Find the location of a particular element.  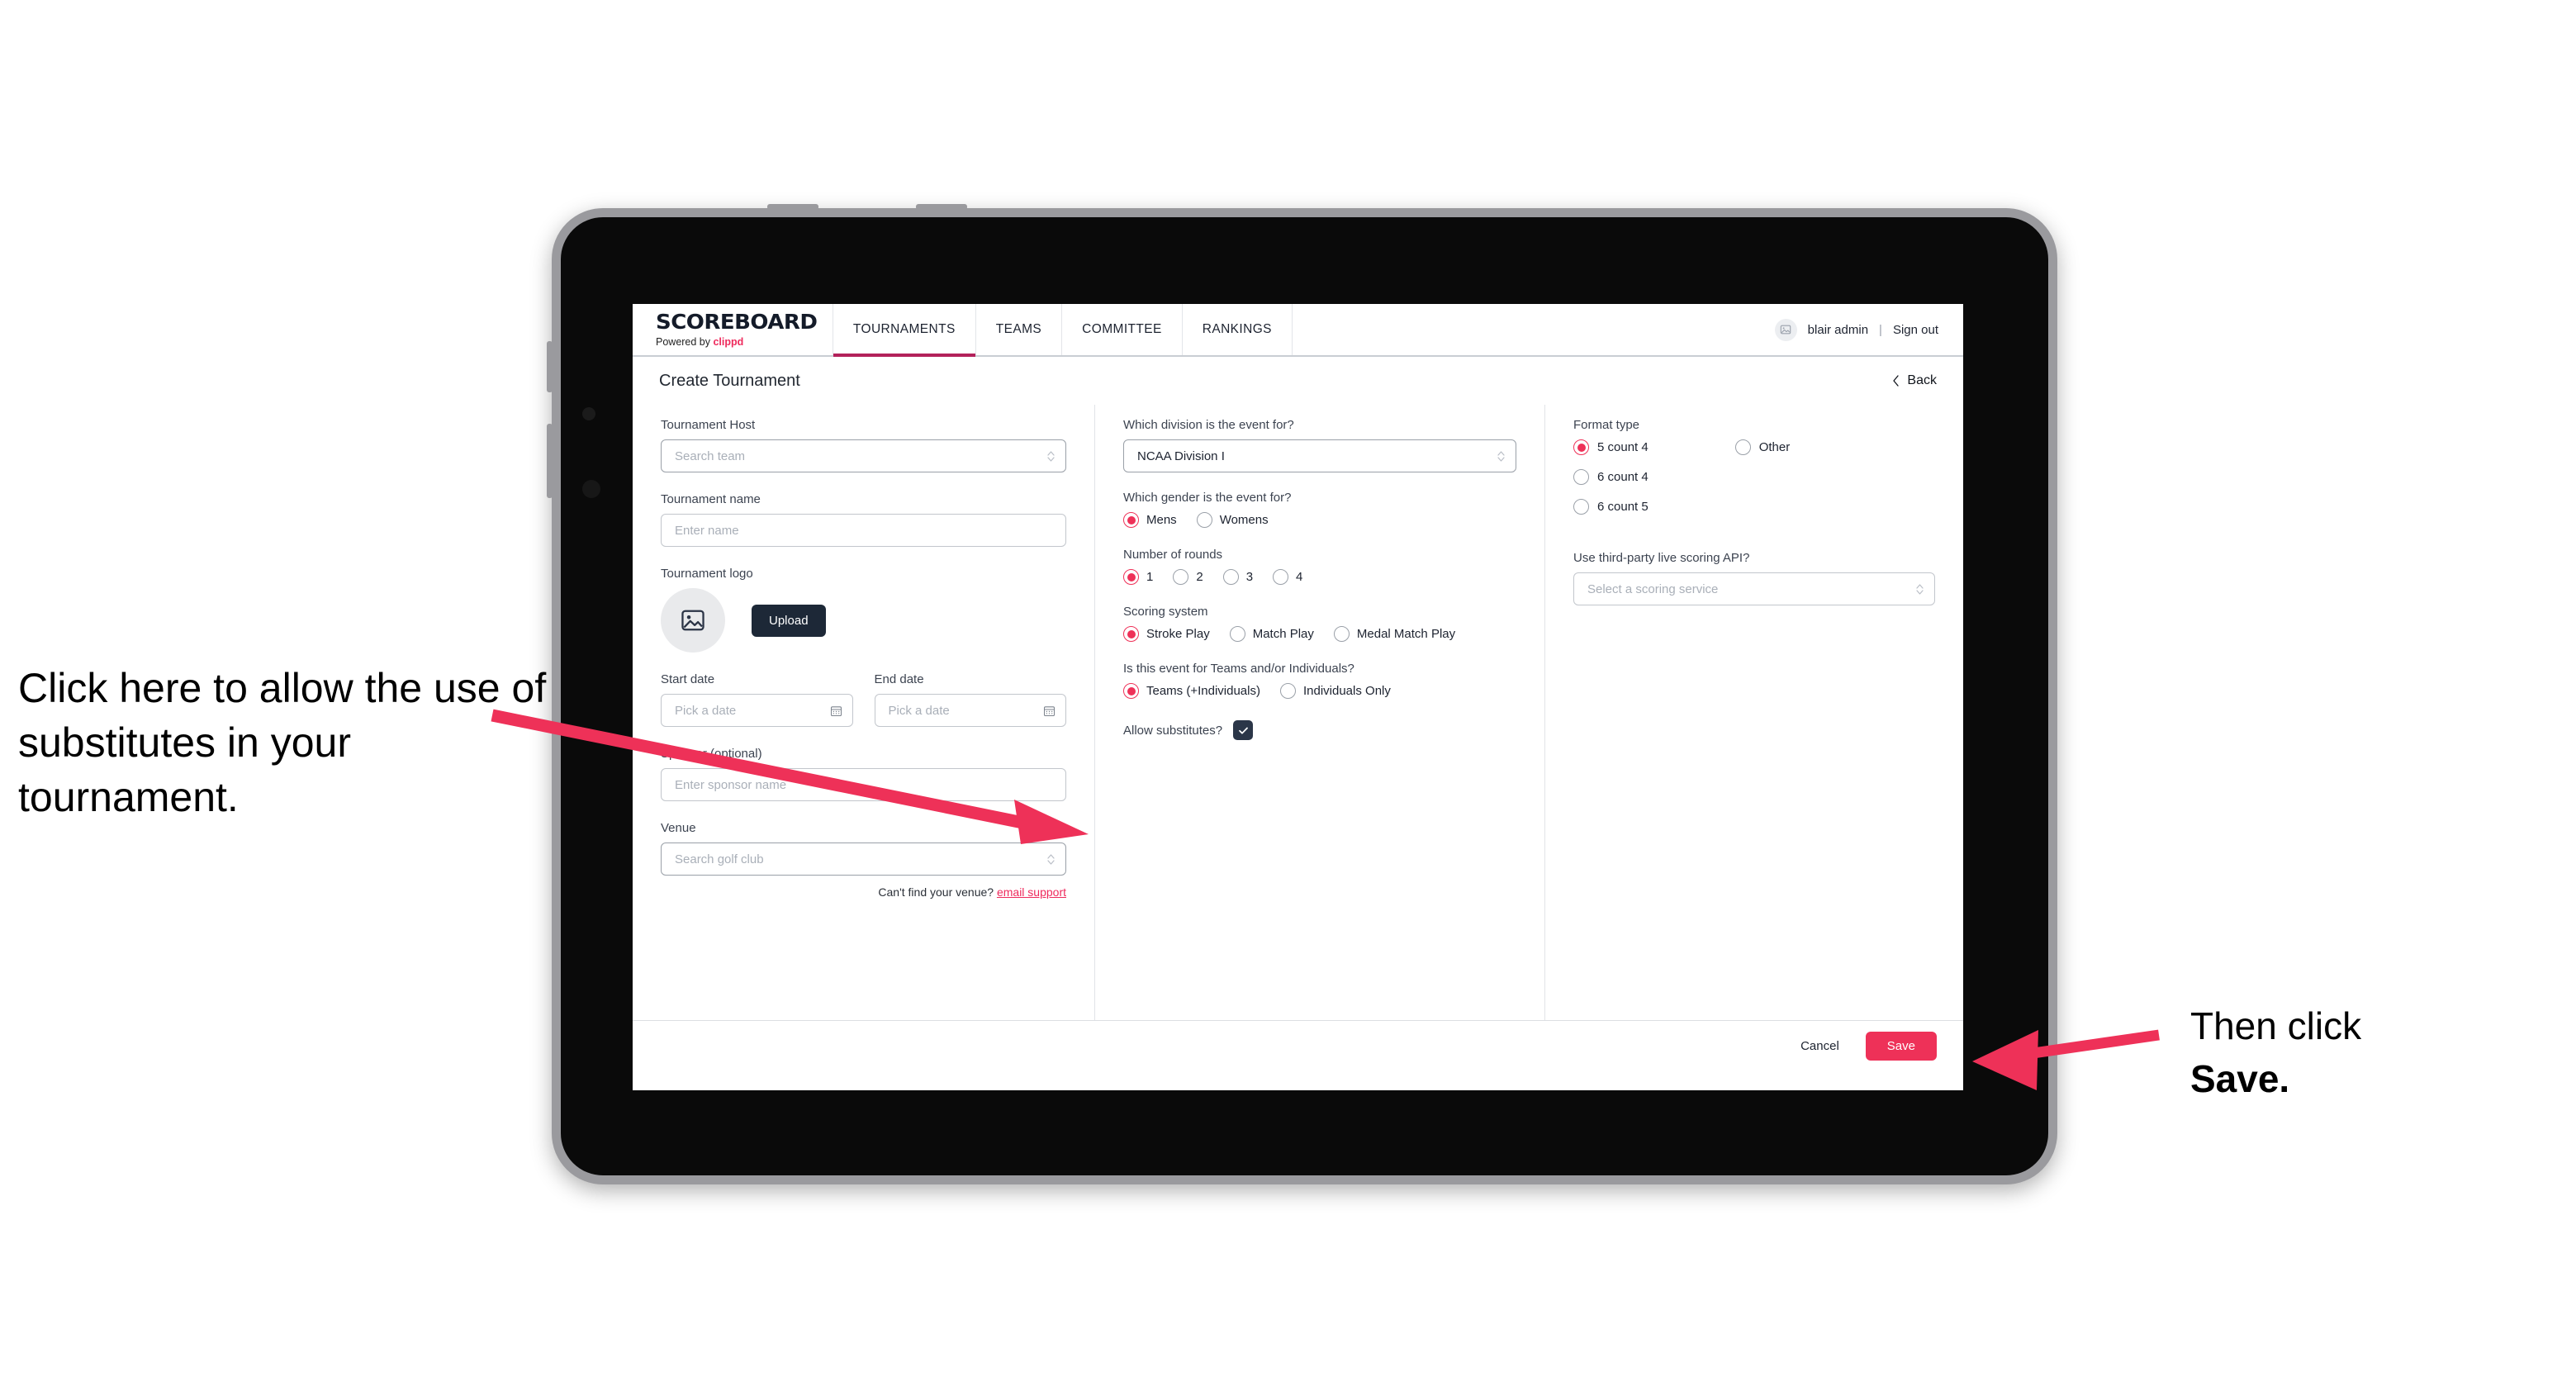

tournament-host-input: Search team is located at coordinates (863, 455).